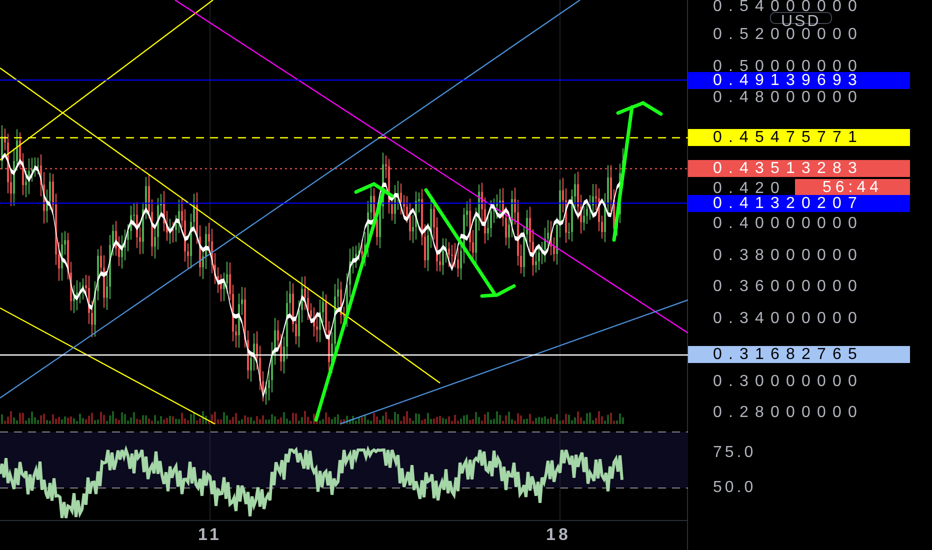 Image resolution: width=932 pixels, height=550 pixels. Describe the element at coordinates (558, 535) in the screenshot. I see `time-label: 18` at that location.